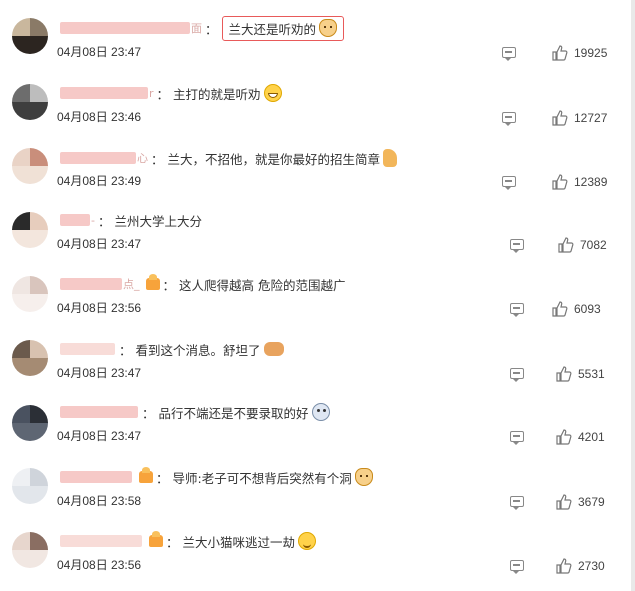 The width and height of the screenshot is (635, 591). Describe the element at coordinates (100, 284) in the screenshot. I see `username: 点_` at that location.